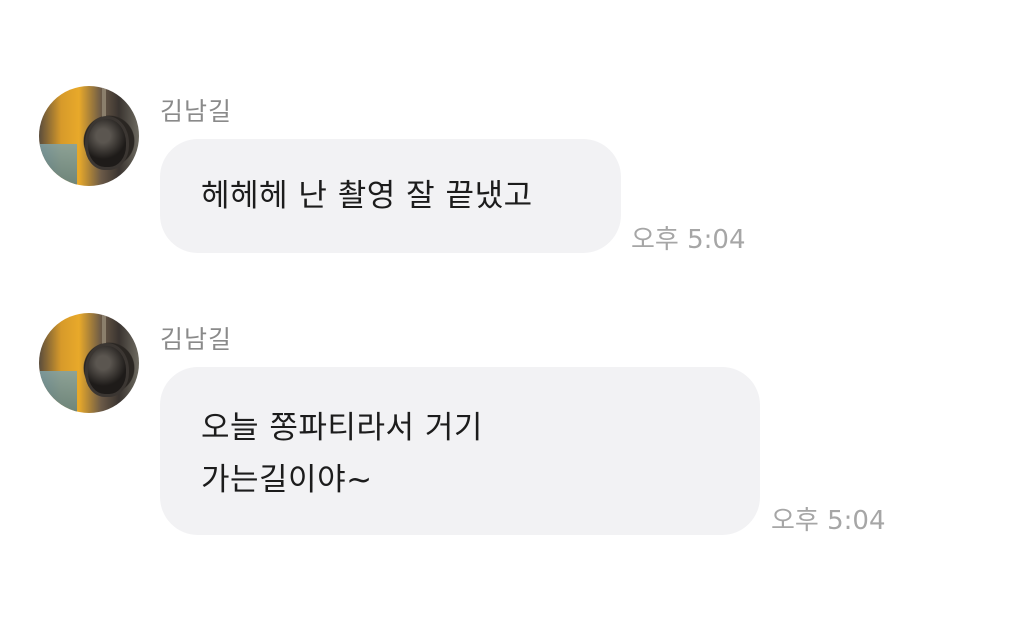  What do you see at coordinates (367, 196) in the screenshot?
I see `message-text: 헤헤헤 난 촬영 잘 끝냈고` at bounding box center [367, 196].